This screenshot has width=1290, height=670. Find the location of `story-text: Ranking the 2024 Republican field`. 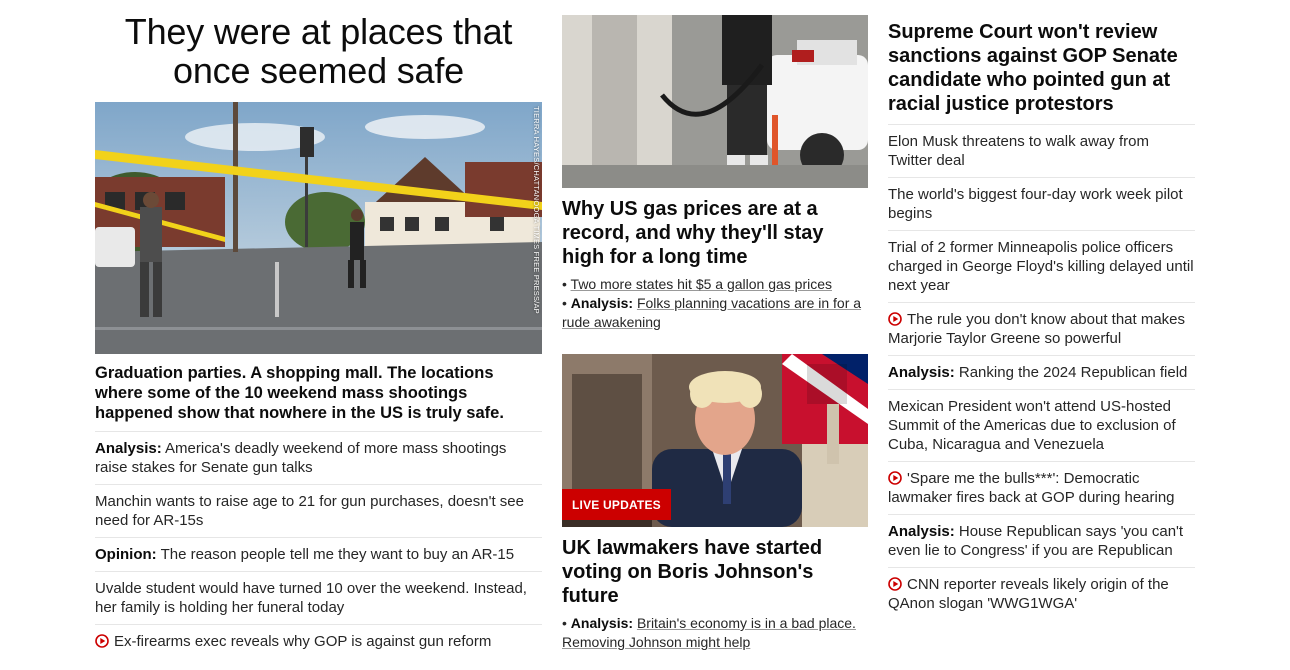

story-text: Ranking the 2024 Republican field is located at coordinates (1073, 372).